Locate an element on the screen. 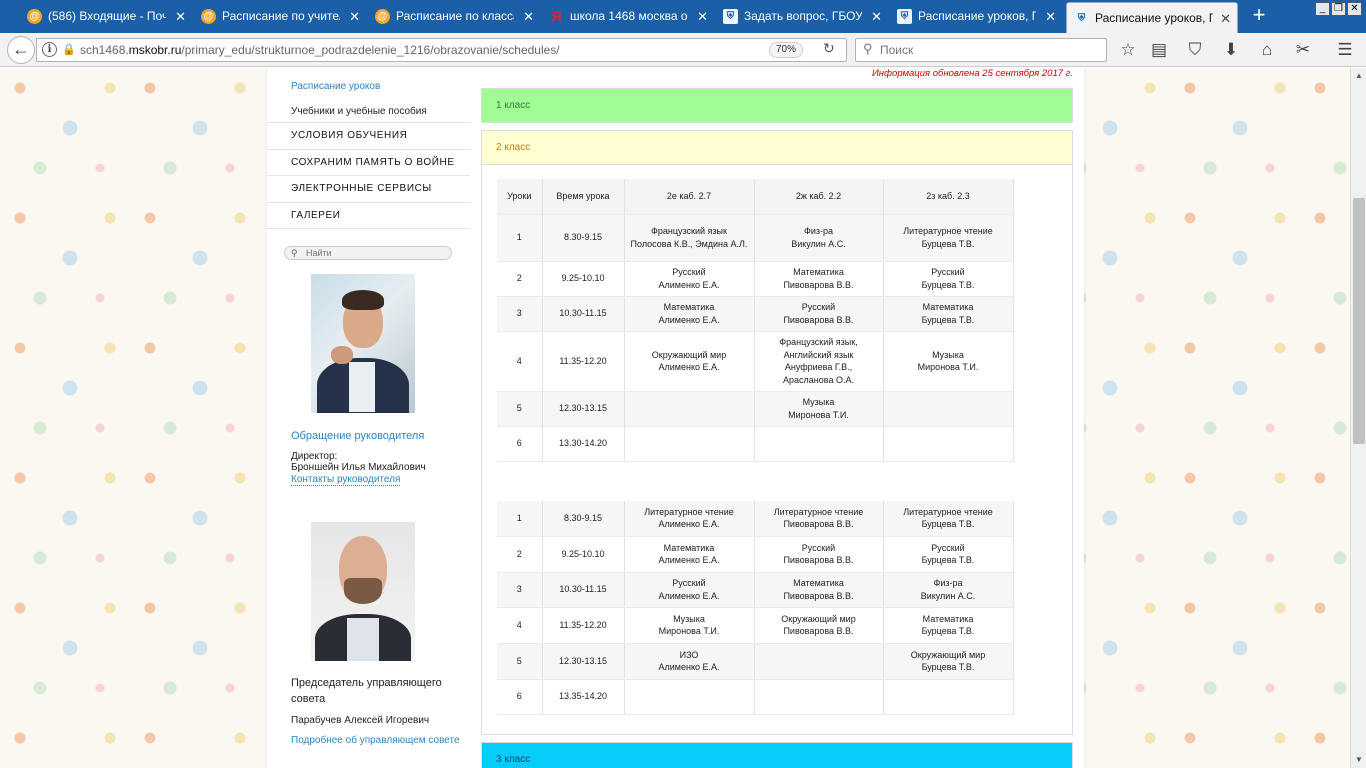  tab-classes-schedule: @ Расписание по классам ✕ is located at coordinates (454, 16).